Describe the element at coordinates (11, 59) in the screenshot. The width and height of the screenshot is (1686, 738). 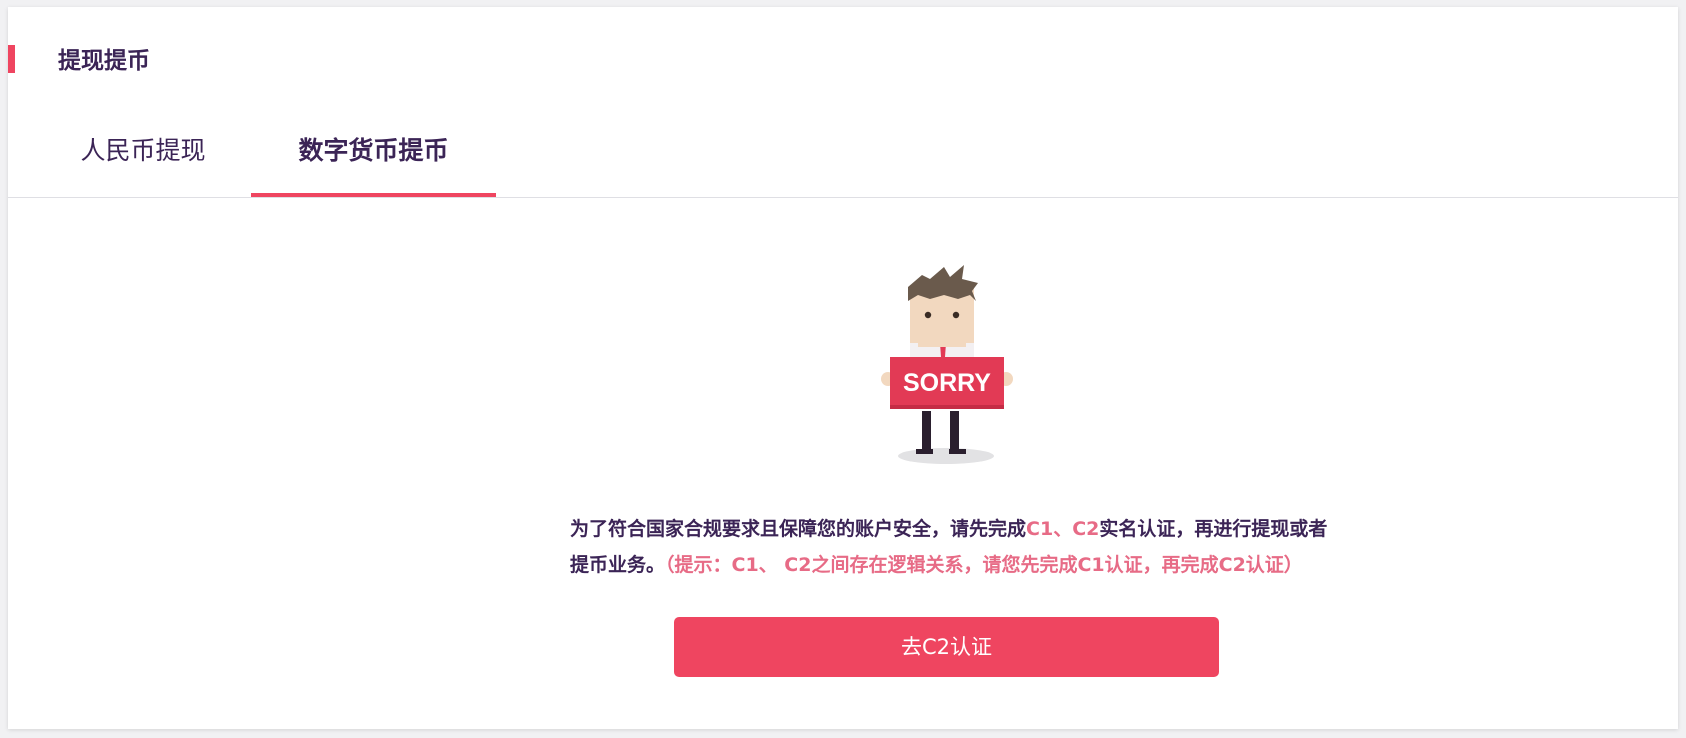
I see `title-accent-bar` at that location.